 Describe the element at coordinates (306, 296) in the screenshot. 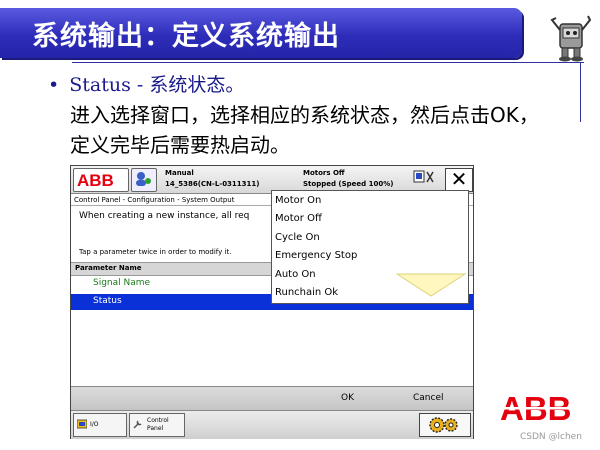

I see `dropdown-item: Runchain Ok` at that location.